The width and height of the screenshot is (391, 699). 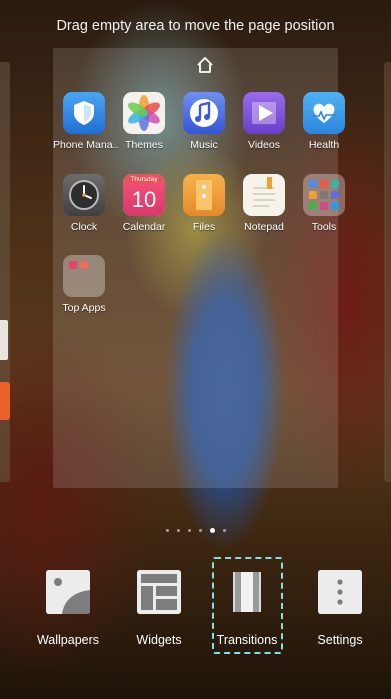 I want to click on app-health: Health, so click(x=324, y=121).